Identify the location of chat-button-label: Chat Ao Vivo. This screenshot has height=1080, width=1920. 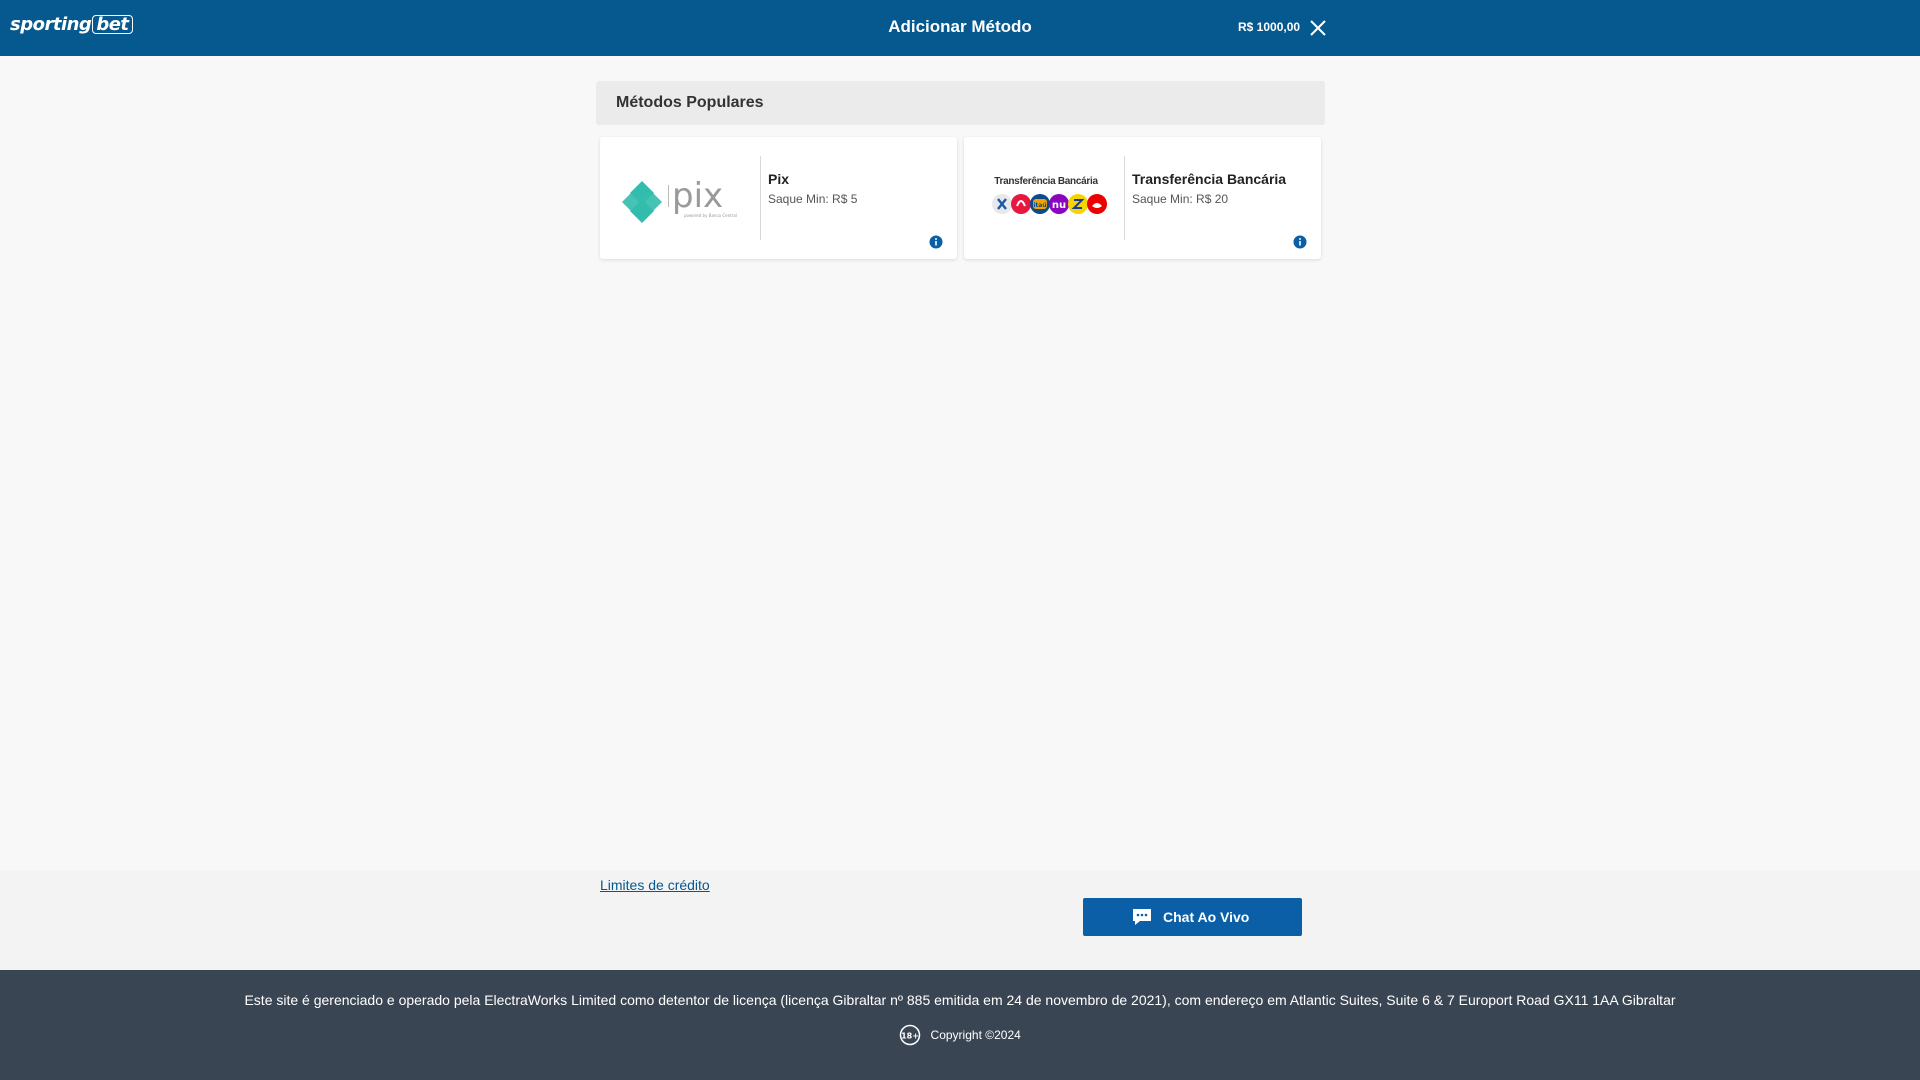
(1206, 917).